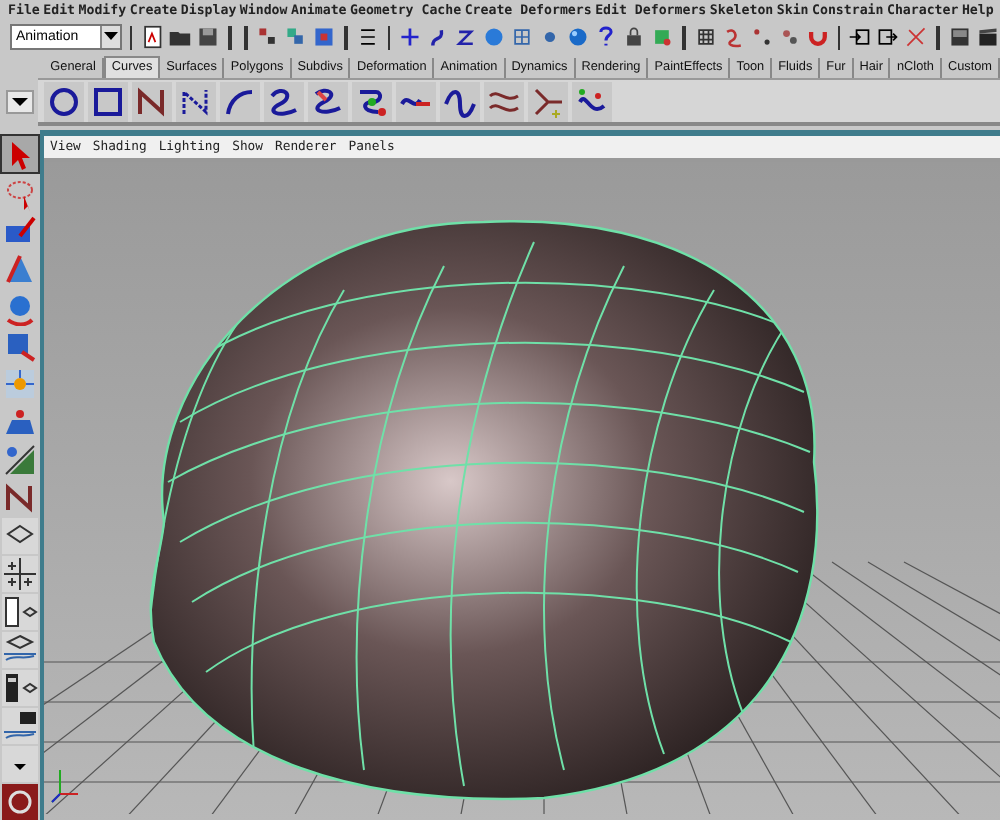  I want to click on two-view-layout-icon, so click(20, 612).